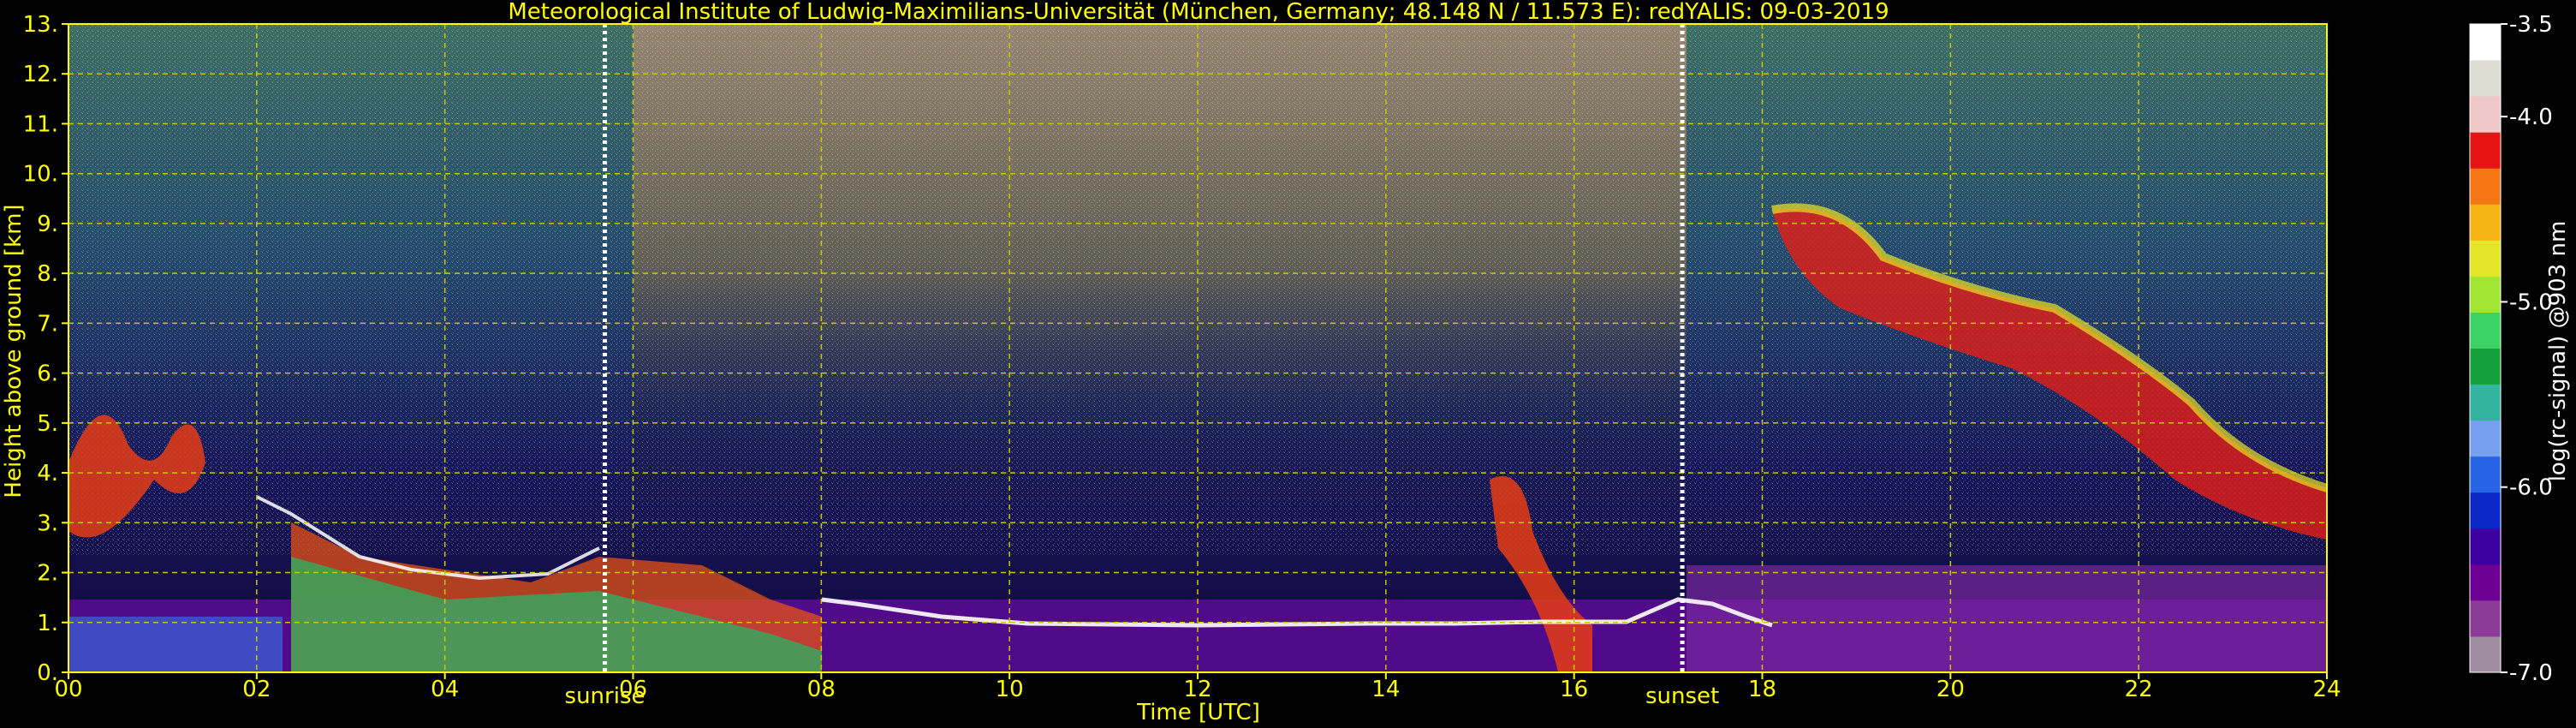  What do you see at coordinates (1010, 690) in the screenshot?
I see `x-tick-label: 10` at bounding box center [1010, 690].